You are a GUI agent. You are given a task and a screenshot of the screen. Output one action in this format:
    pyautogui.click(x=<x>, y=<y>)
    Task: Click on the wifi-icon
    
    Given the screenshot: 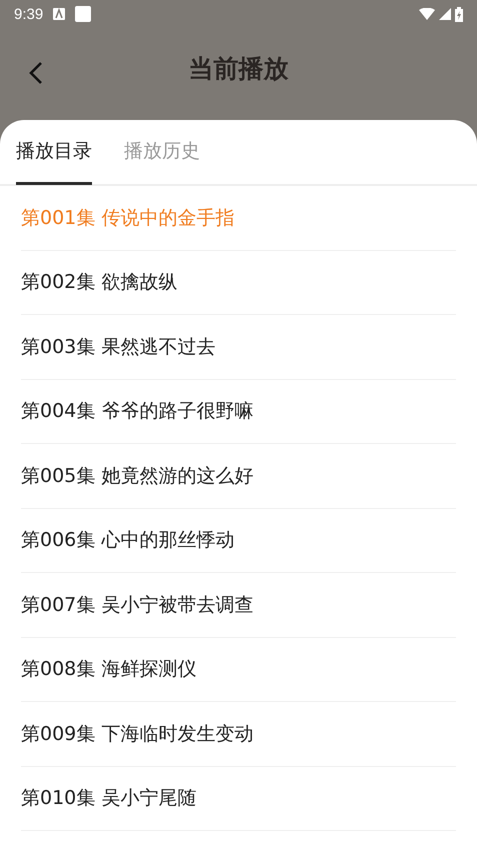 What is the action you would take?
    pyautogui.click(x=427, y=14)
    